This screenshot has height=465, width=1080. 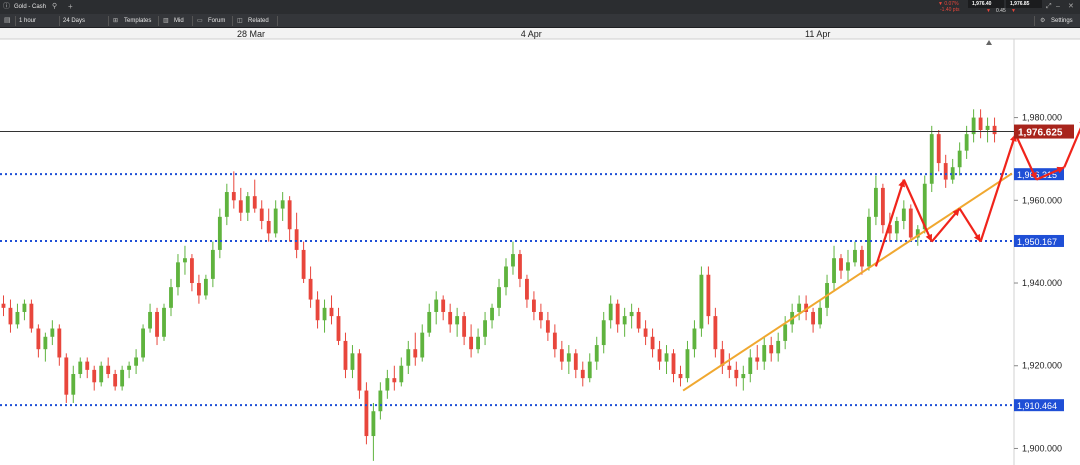 I want to click on layout-icon: ▤, so click(x=7, y=21).